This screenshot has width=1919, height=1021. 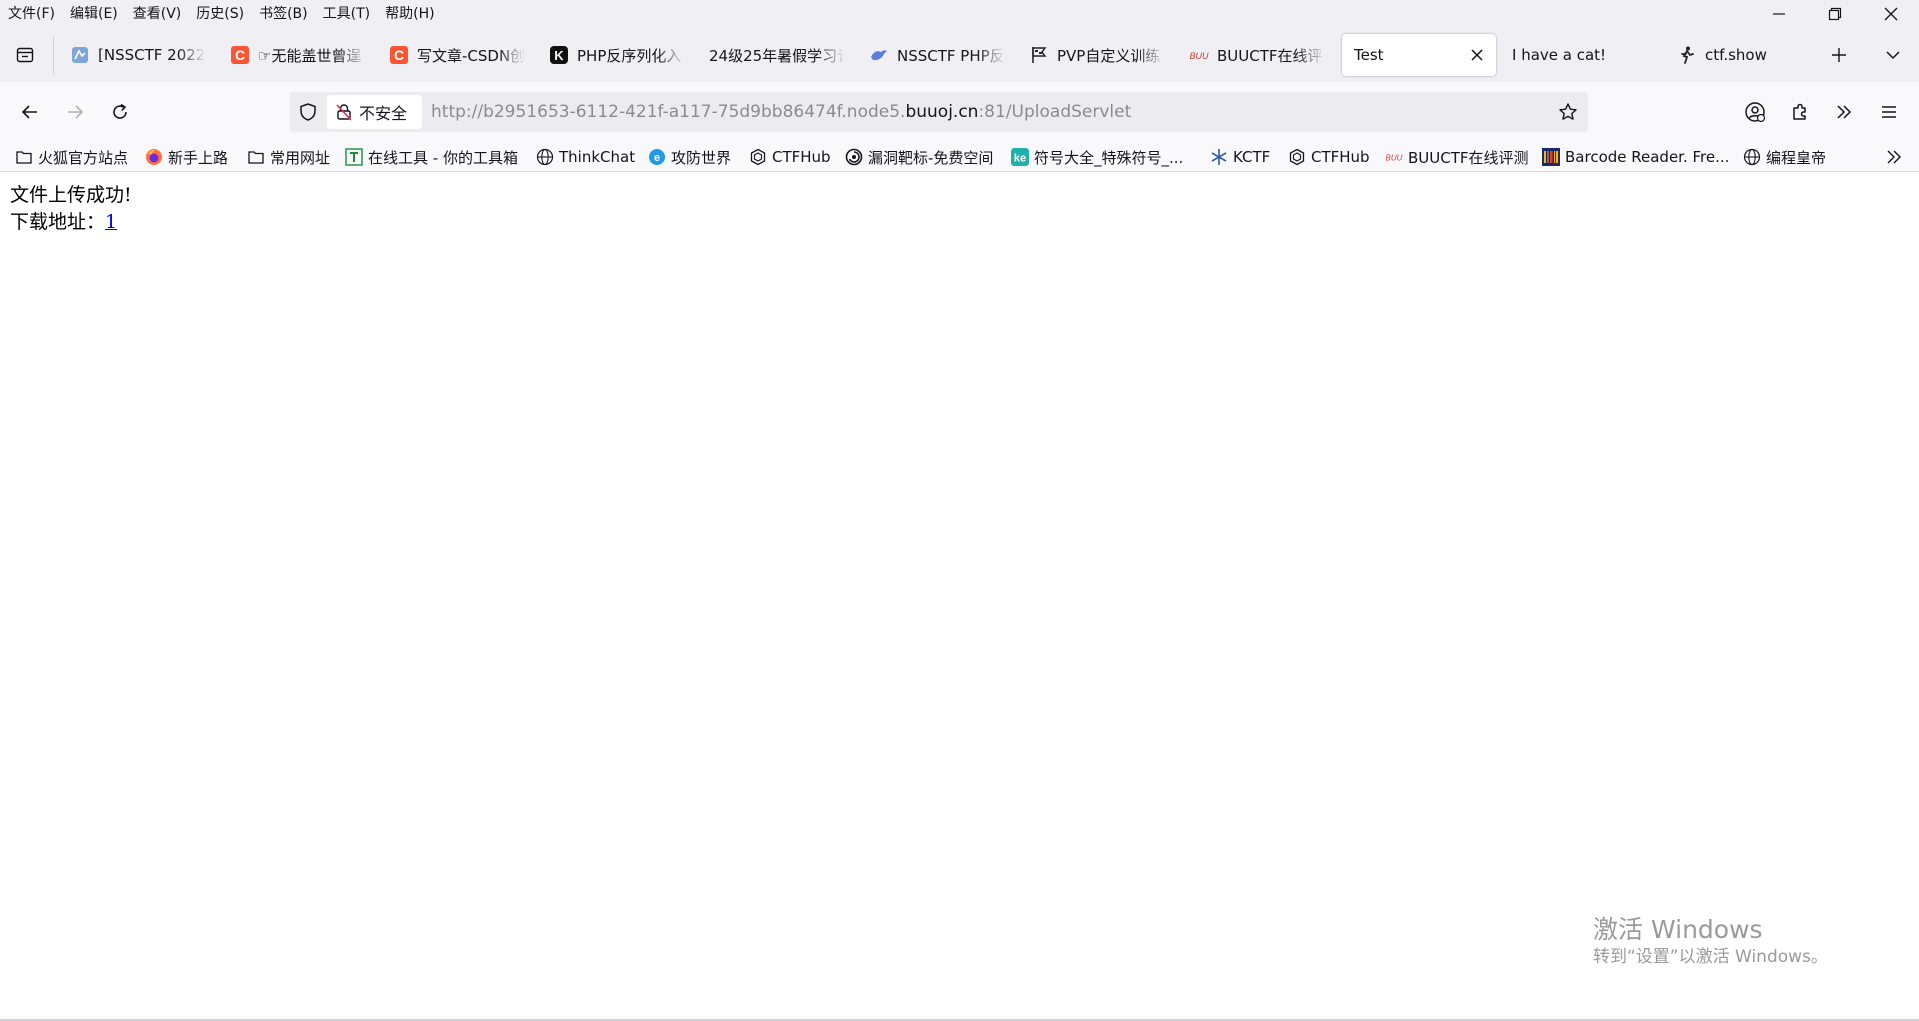 I want to click on reload-icon, so click(x=120, y=111).